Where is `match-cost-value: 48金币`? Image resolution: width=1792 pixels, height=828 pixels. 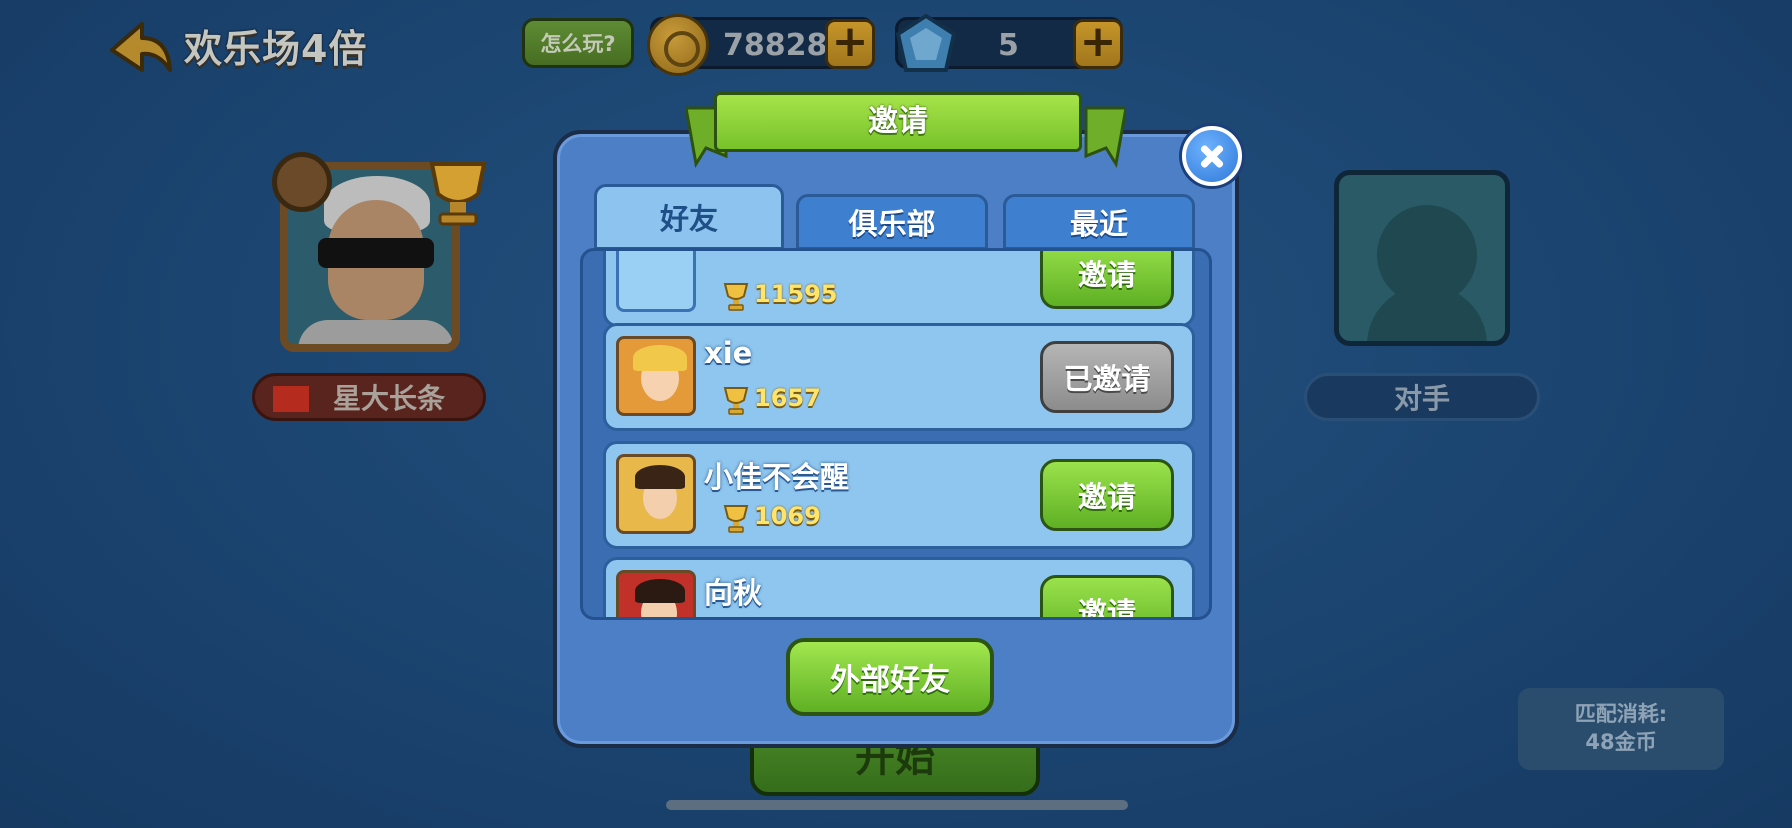 match-cost-value: 48金币 is located at coordinates (1621, 742).